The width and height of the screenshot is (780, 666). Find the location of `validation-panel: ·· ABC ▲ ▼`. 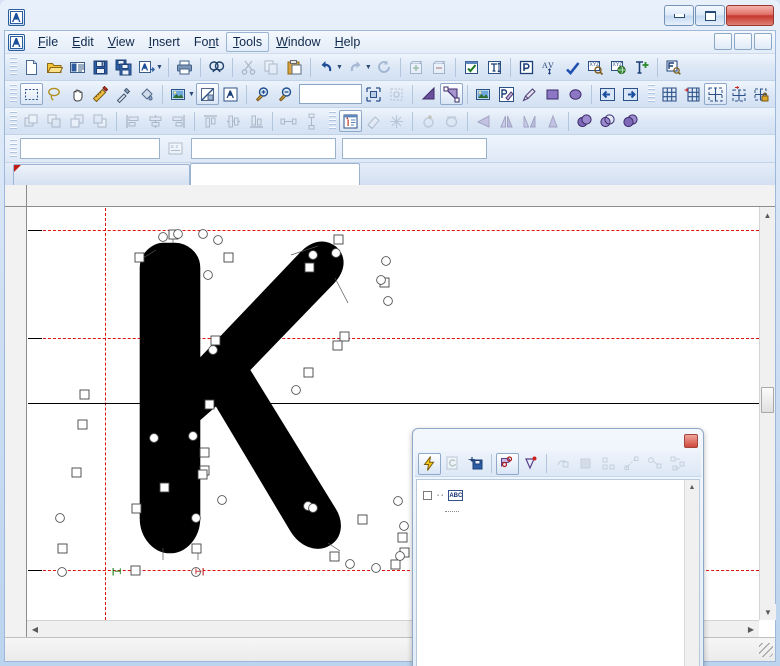

validation-panel: ·· ABC ▲ ▼ is located at coordinates (558, 547).